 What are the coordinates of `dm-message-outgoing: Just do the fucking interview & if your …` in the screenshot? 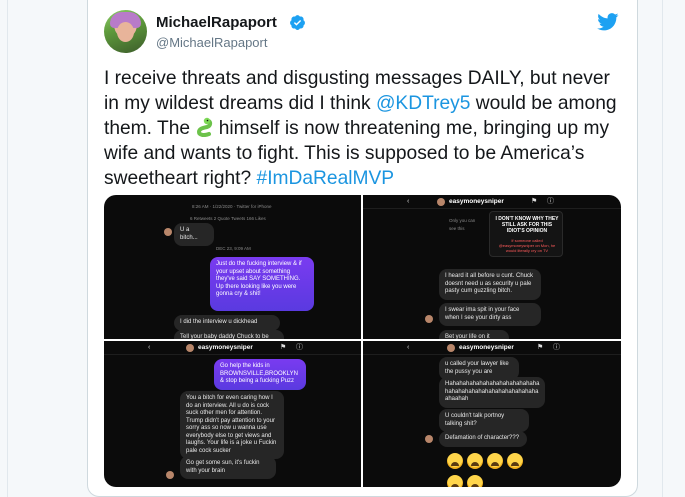 It's located at (262, 284).